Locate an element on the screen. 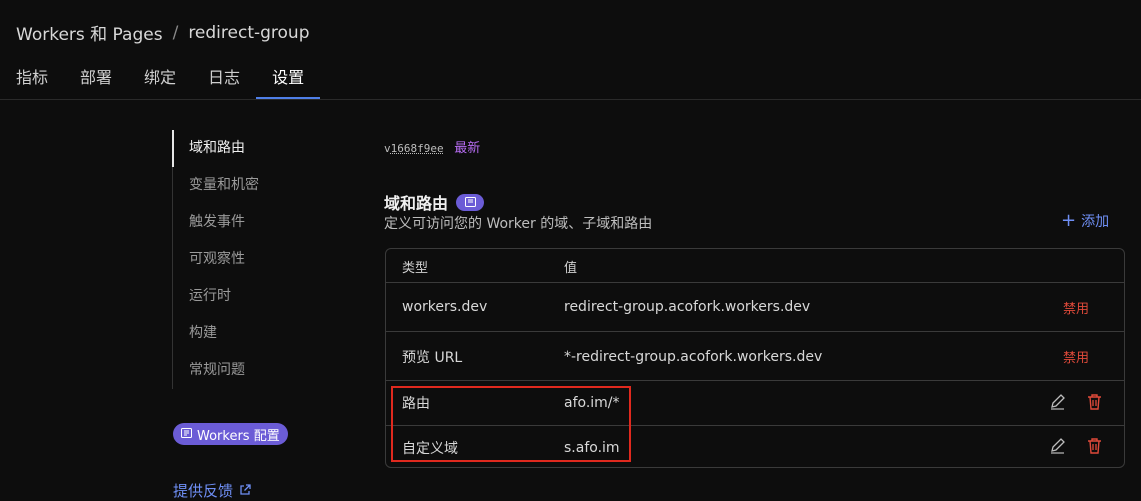 The width and height of the screenshot is (1141, 501). feedback-label: 提供反馈 is located at coordinates (203, 490).